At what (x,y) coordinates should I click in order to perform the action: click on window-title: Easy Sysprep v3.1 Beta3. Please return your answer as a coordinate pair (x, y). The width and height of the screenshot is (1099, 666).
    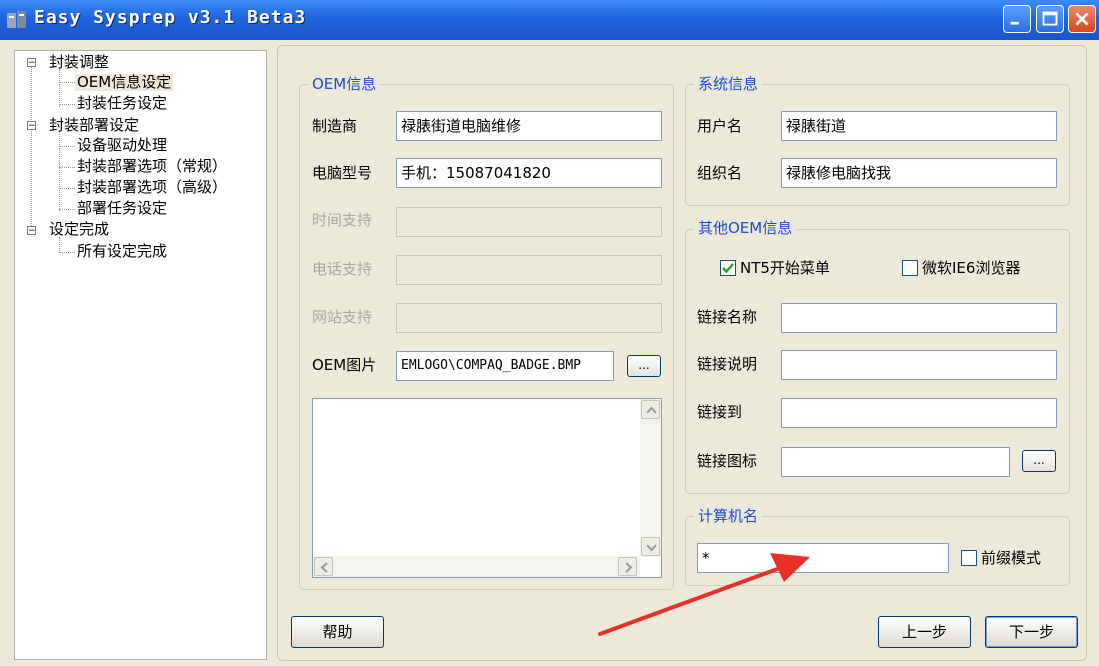
    Looking at the image, I should click on (170, 17).